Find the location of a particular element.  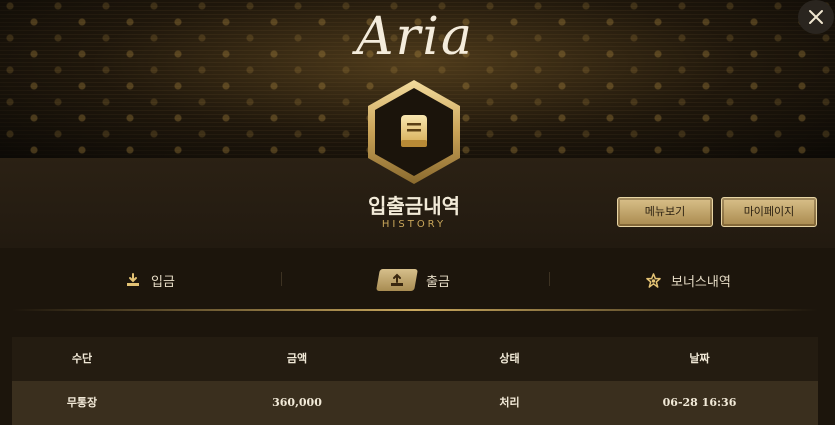

column-header-method: 수단 is located at coordinates (82, 358).